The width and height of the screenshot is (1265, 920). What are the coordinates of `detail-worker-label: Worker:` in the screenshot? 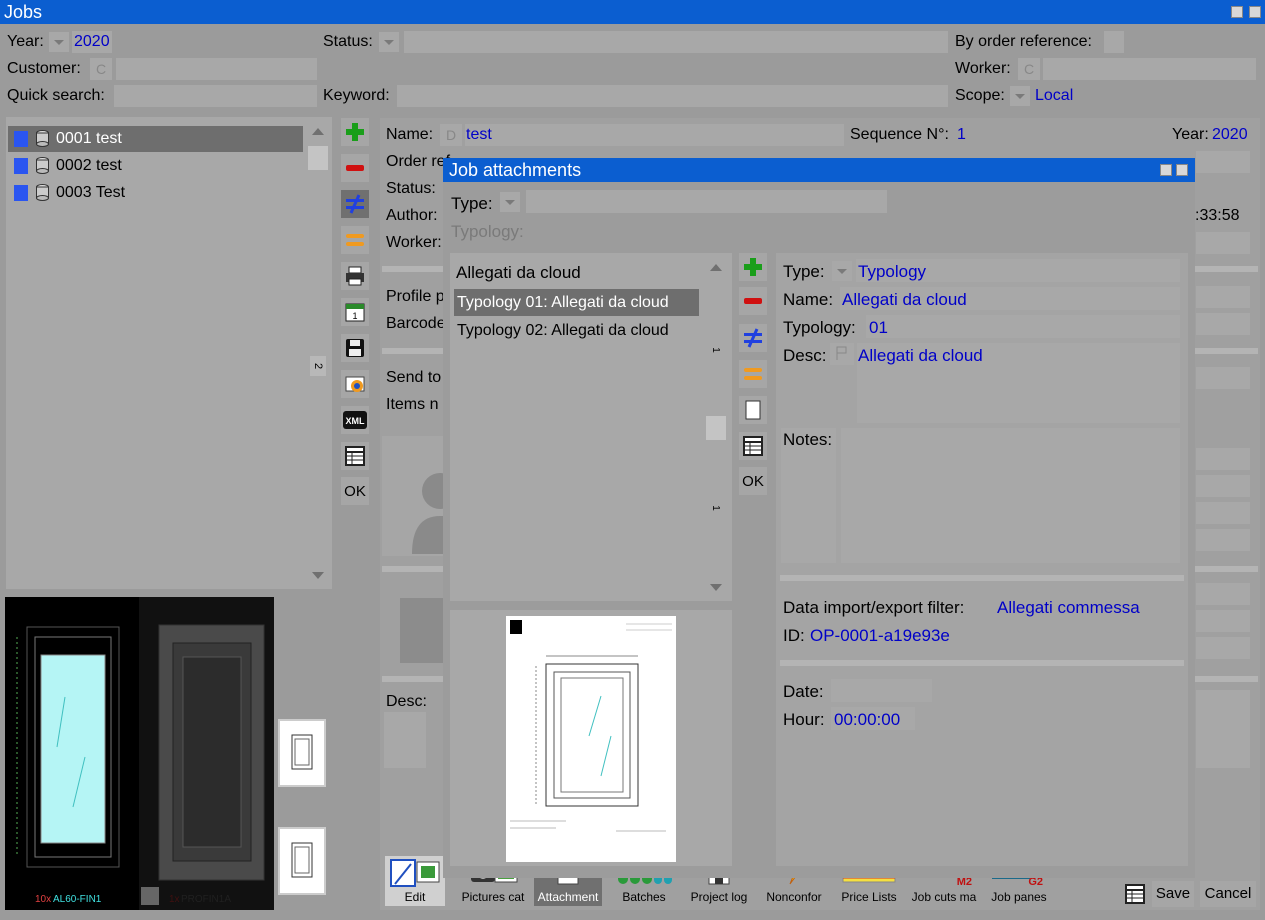 It's located at (414, 242).